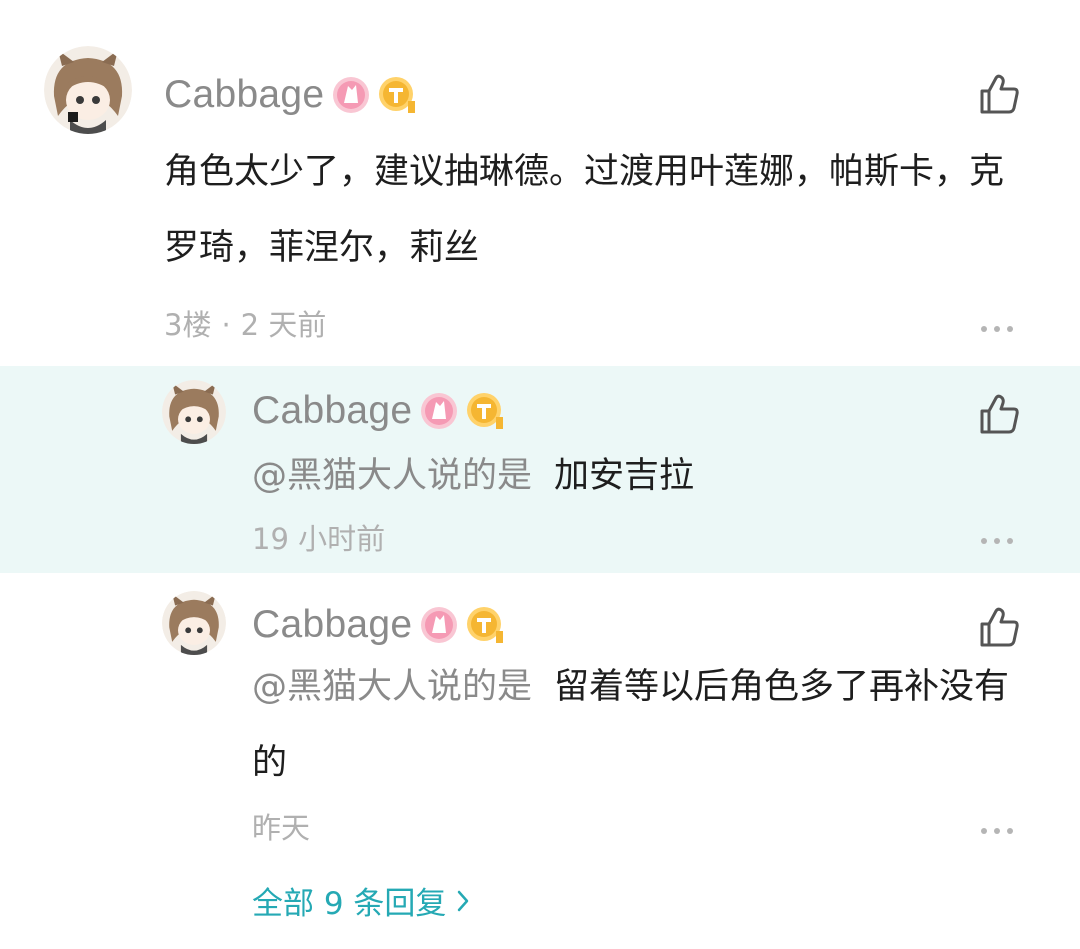  I want to click on chevron-right-icon, so click(463, 900).